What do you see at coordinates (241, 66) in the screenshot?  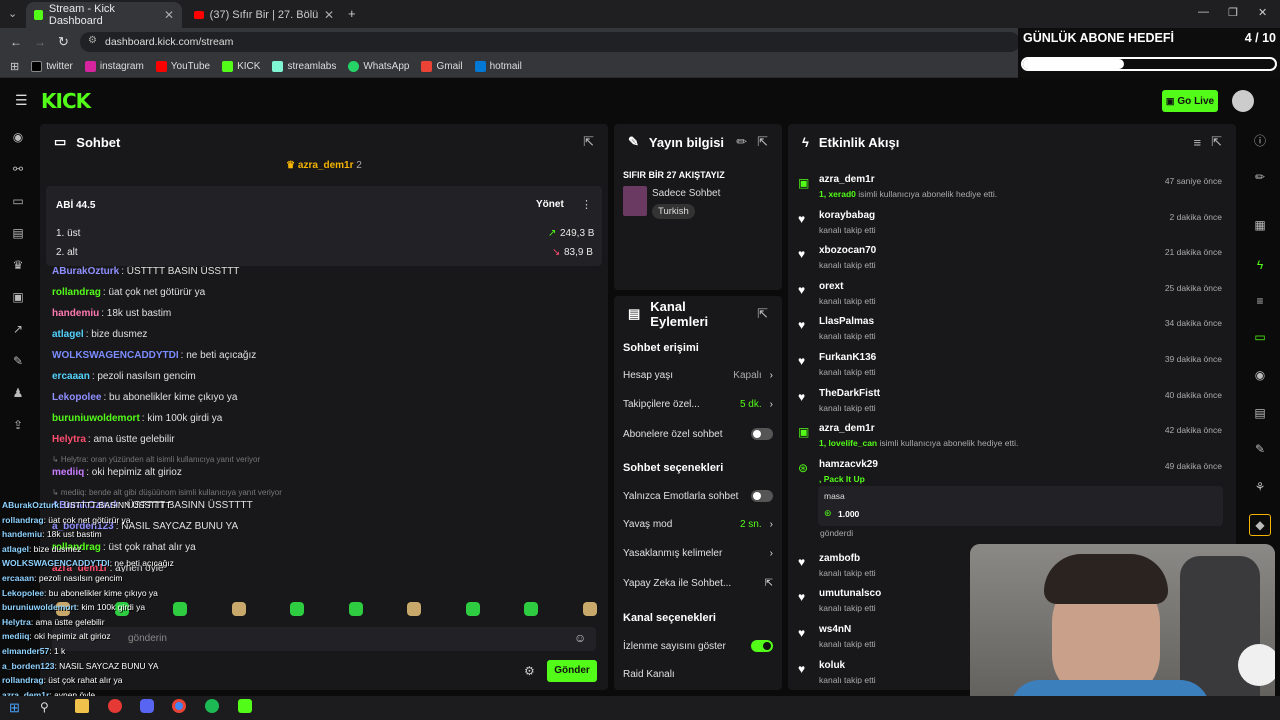 I see `bookmark-kick: KICK` at bounding box center [241, 66].